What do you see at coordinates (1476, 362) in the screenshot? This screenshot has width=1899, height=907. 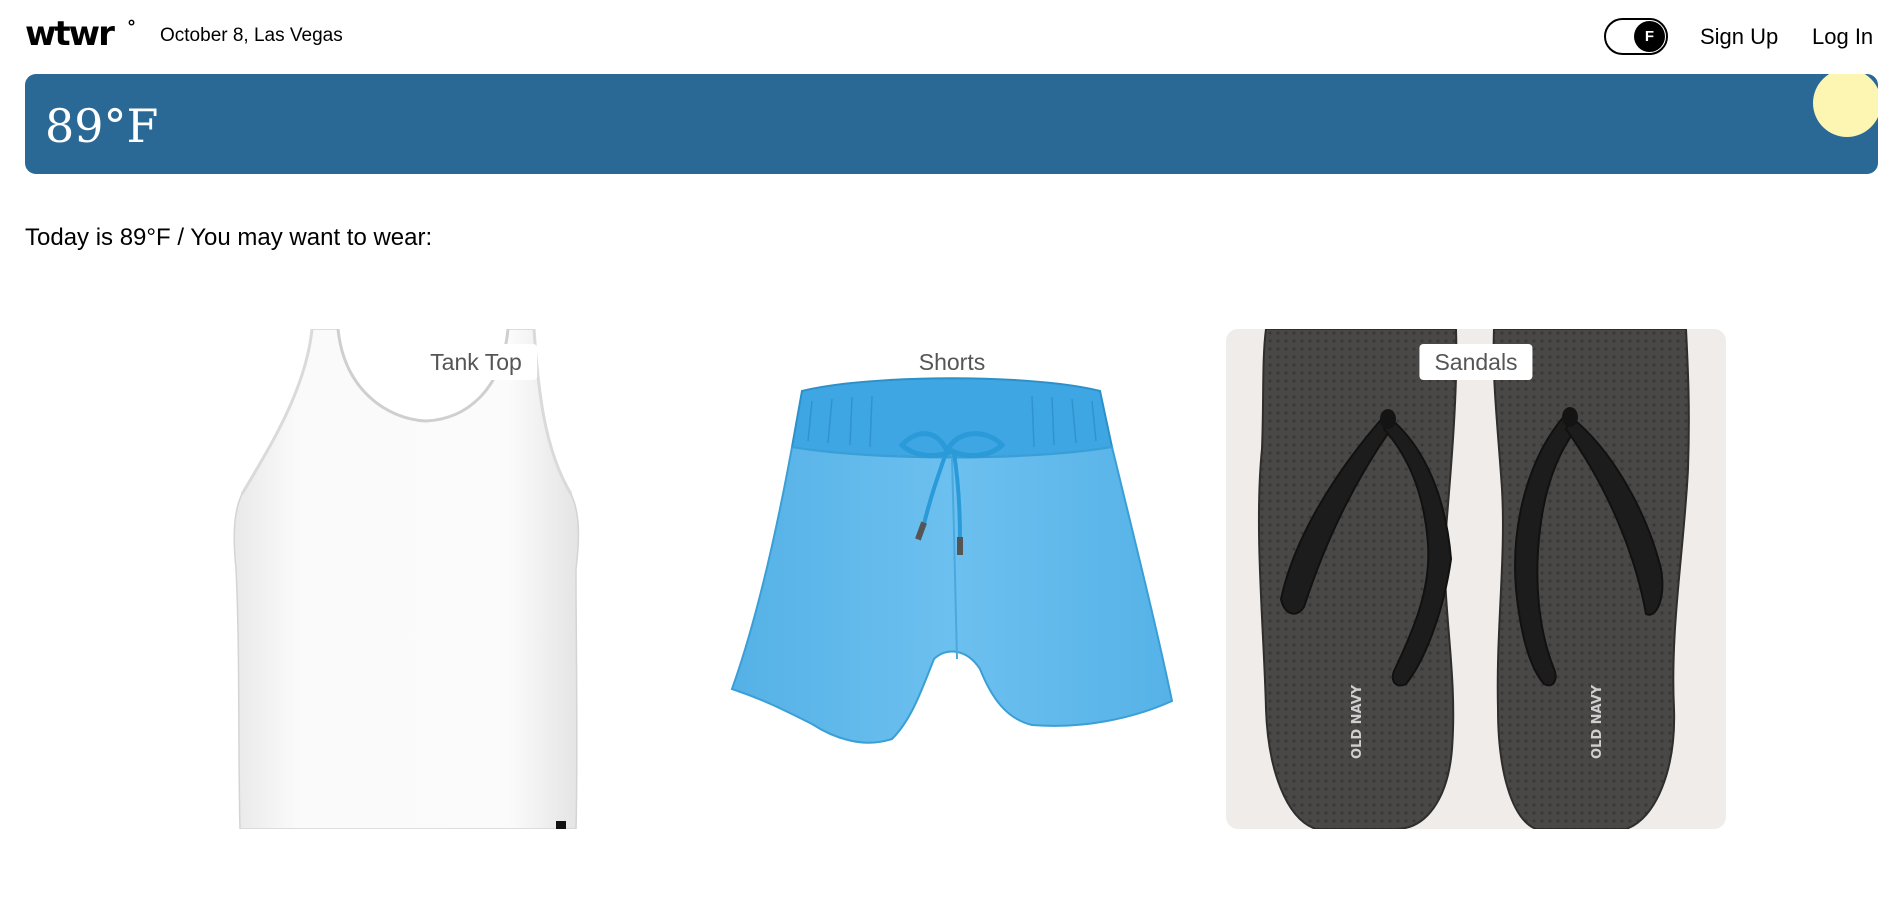 I see `item-label-sandals: Sandals` at bounding box center [1476, 362].